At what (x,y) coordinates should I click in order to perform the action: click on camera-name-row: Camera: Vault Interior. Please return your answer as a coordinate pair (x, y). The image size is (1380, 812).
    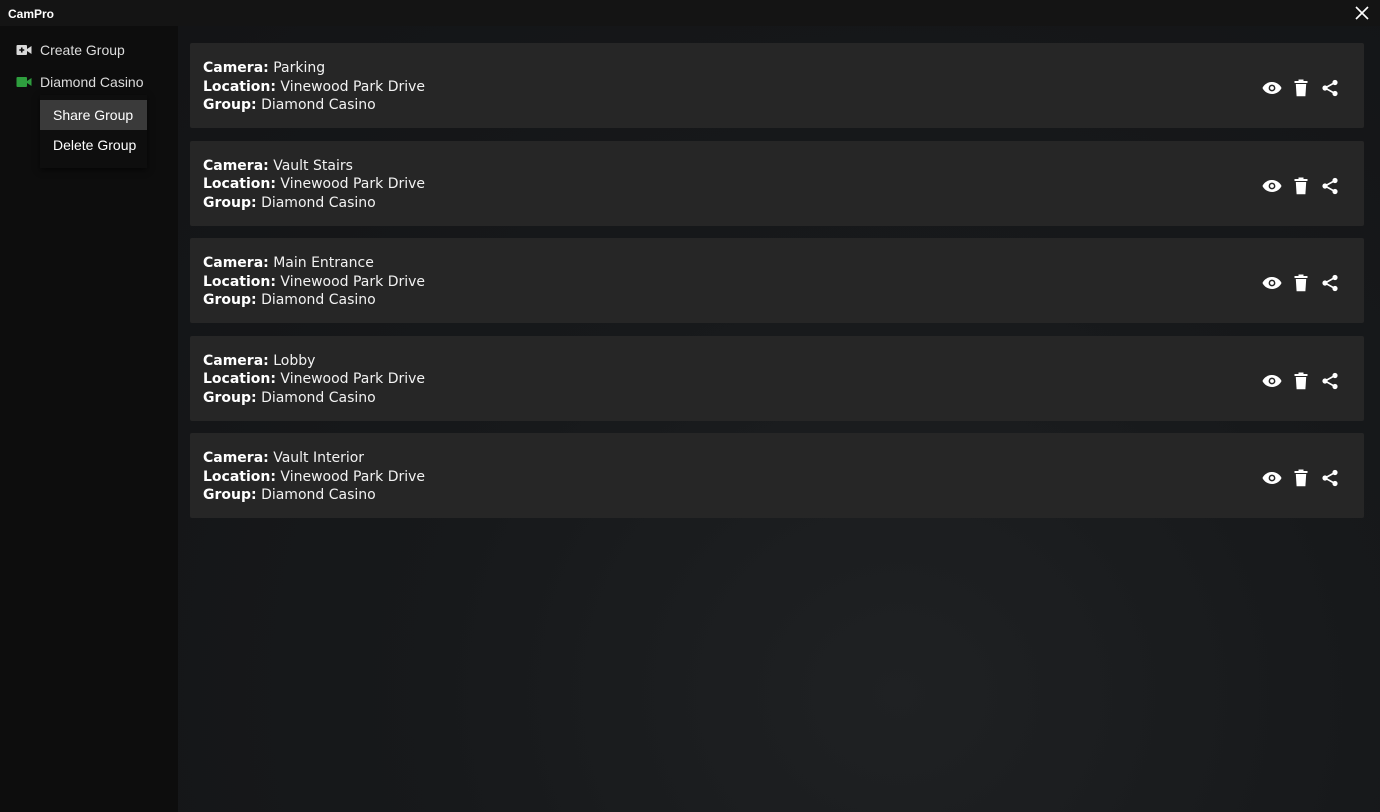
    Looking at the image, I should click on (314, 458).